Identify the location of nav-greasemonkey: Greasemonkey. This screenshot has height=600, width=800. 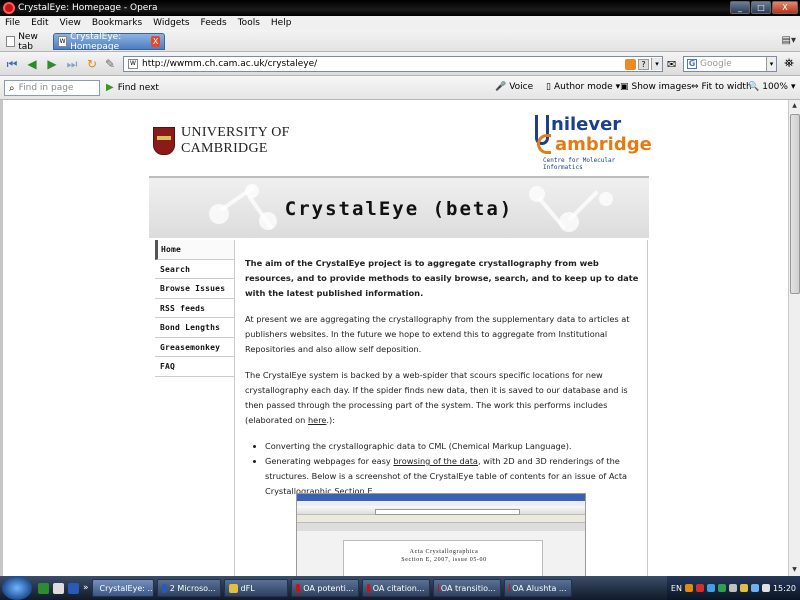
(194, 347).